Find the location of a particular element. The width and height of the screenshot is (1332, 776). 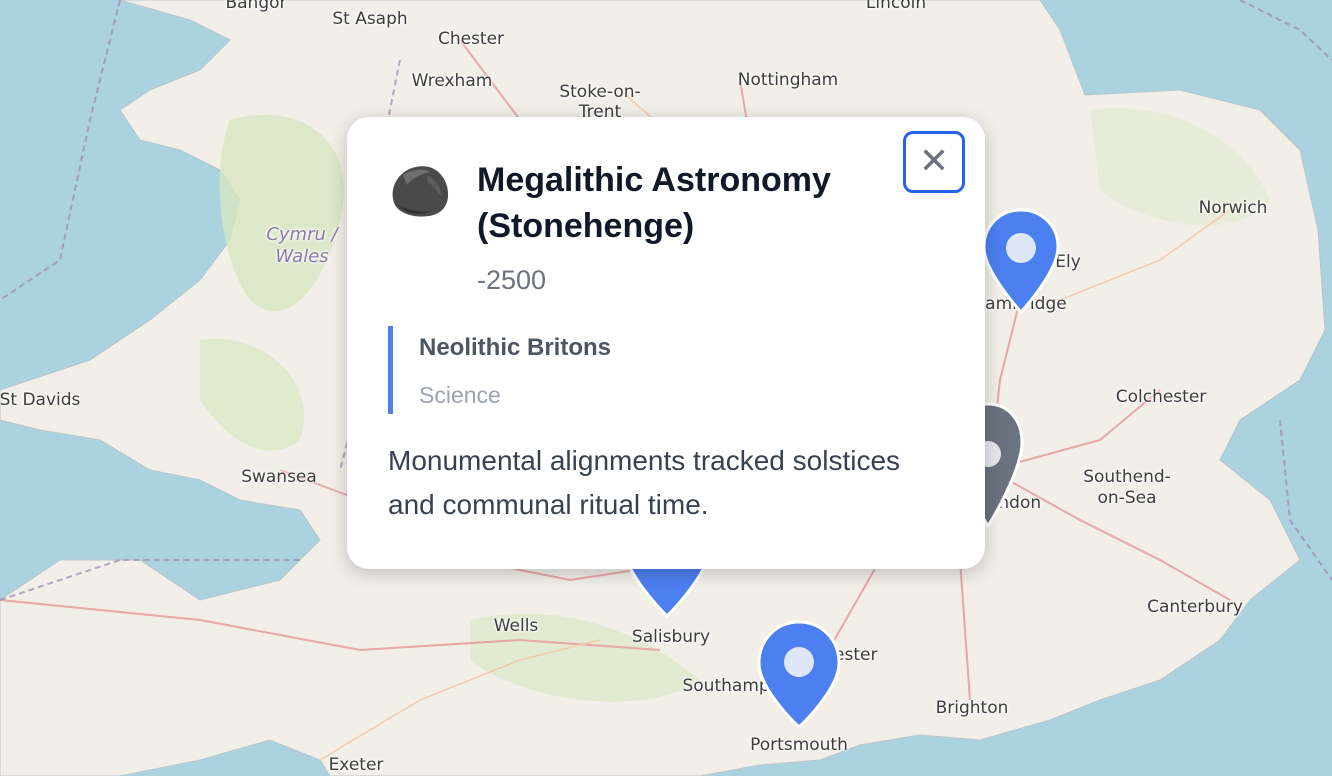

popup-category: Science is located at coordinates (460, 395).